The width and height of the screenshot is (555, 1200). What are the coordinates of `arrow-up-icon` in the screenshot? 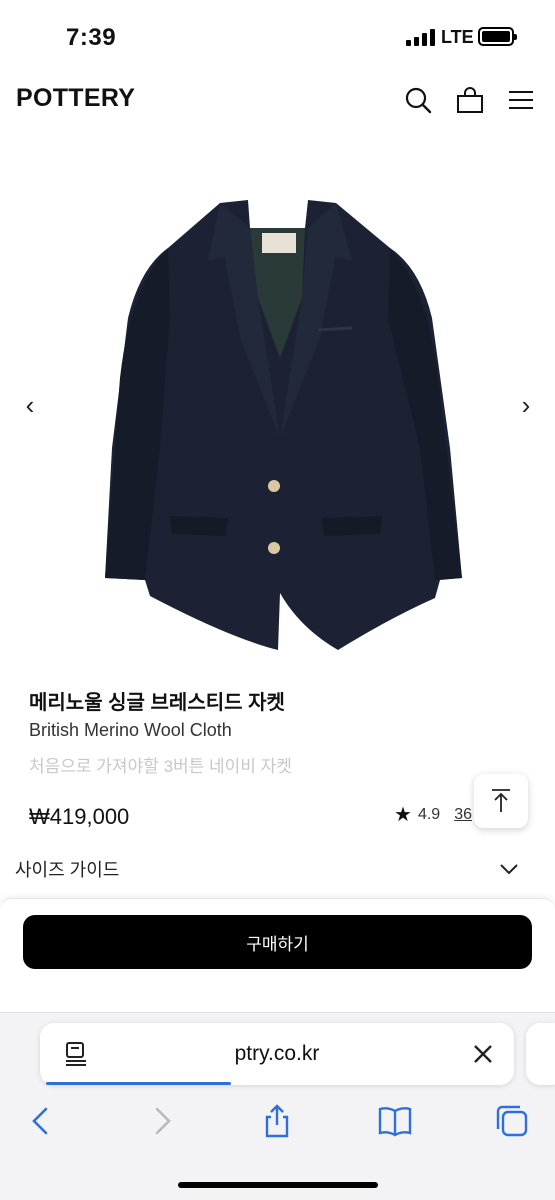 It's located at (501, 800).